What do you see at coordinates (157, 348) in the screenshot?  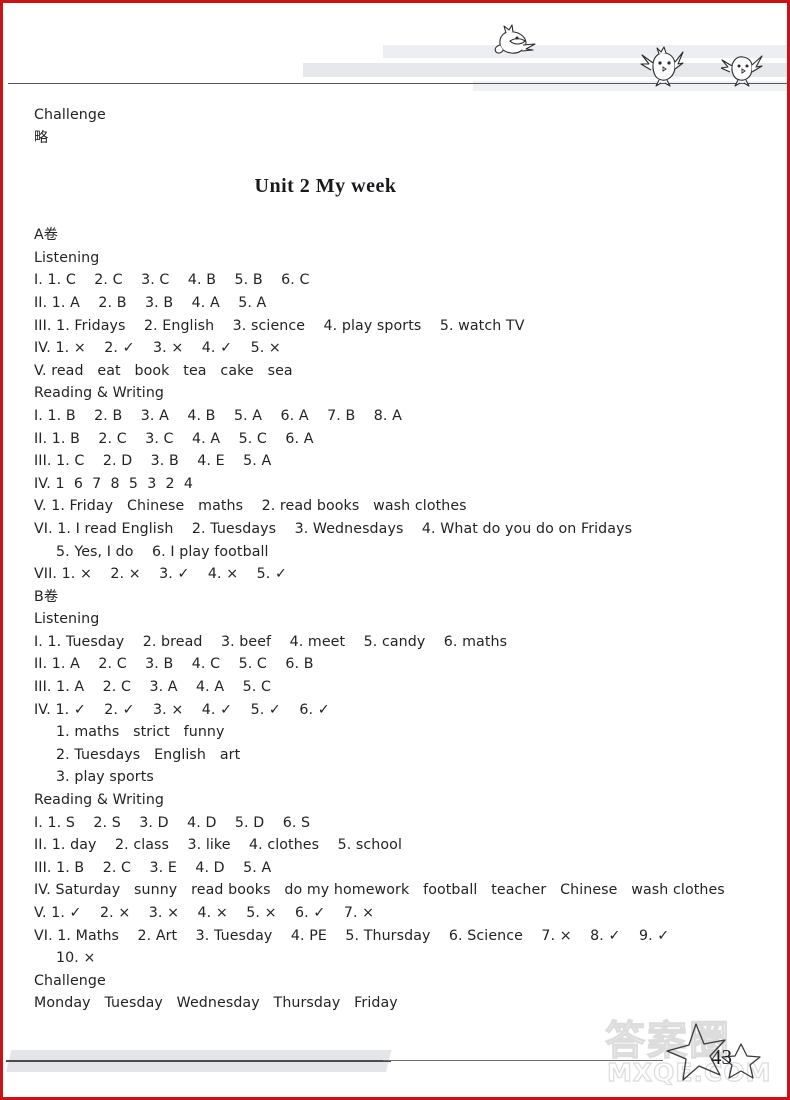 I see `answer-line: IV. 1. × 2. ✓ 3. × 4. ✓ 5. ×` at bounding box center [157, 348].